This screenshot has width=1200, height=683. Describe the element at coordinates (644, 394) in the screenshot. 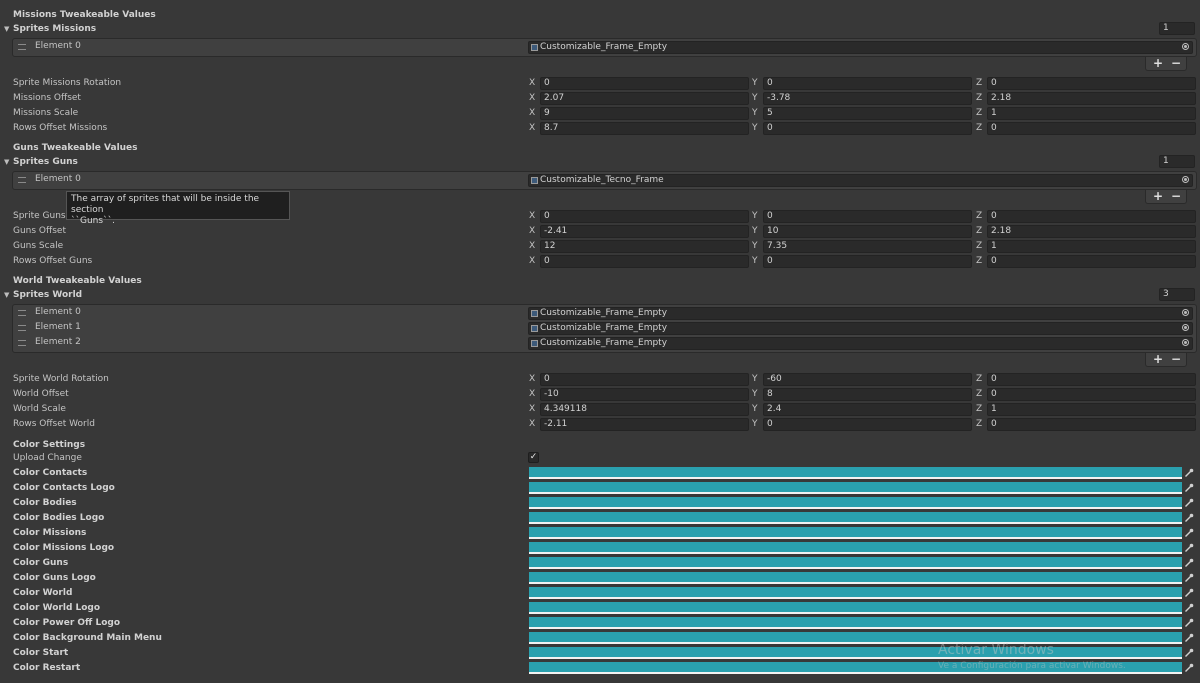

I see `vector-x-field: -10` at that location.